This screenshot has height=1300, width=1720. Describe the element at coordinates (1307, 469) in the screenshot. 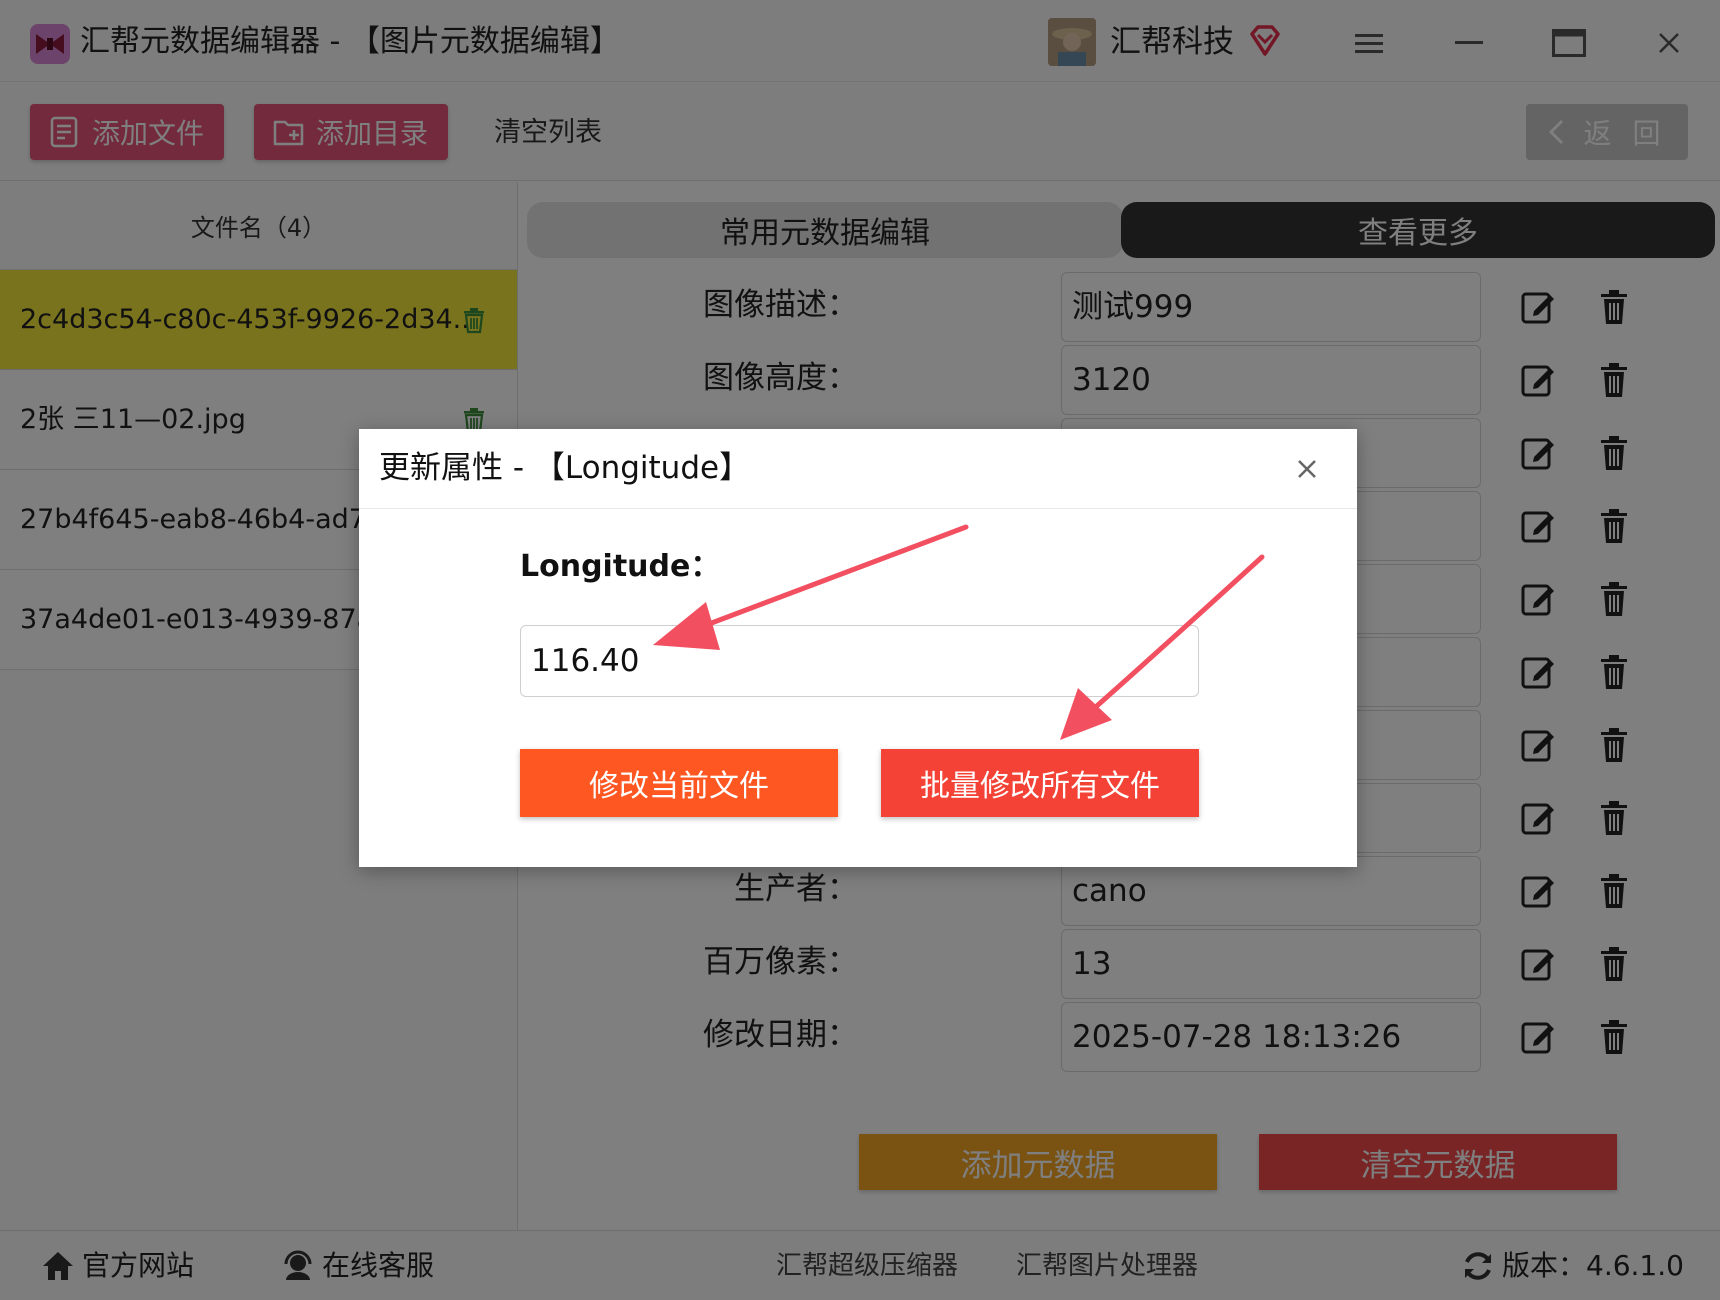

I see `dialog-close-icon` at that location.